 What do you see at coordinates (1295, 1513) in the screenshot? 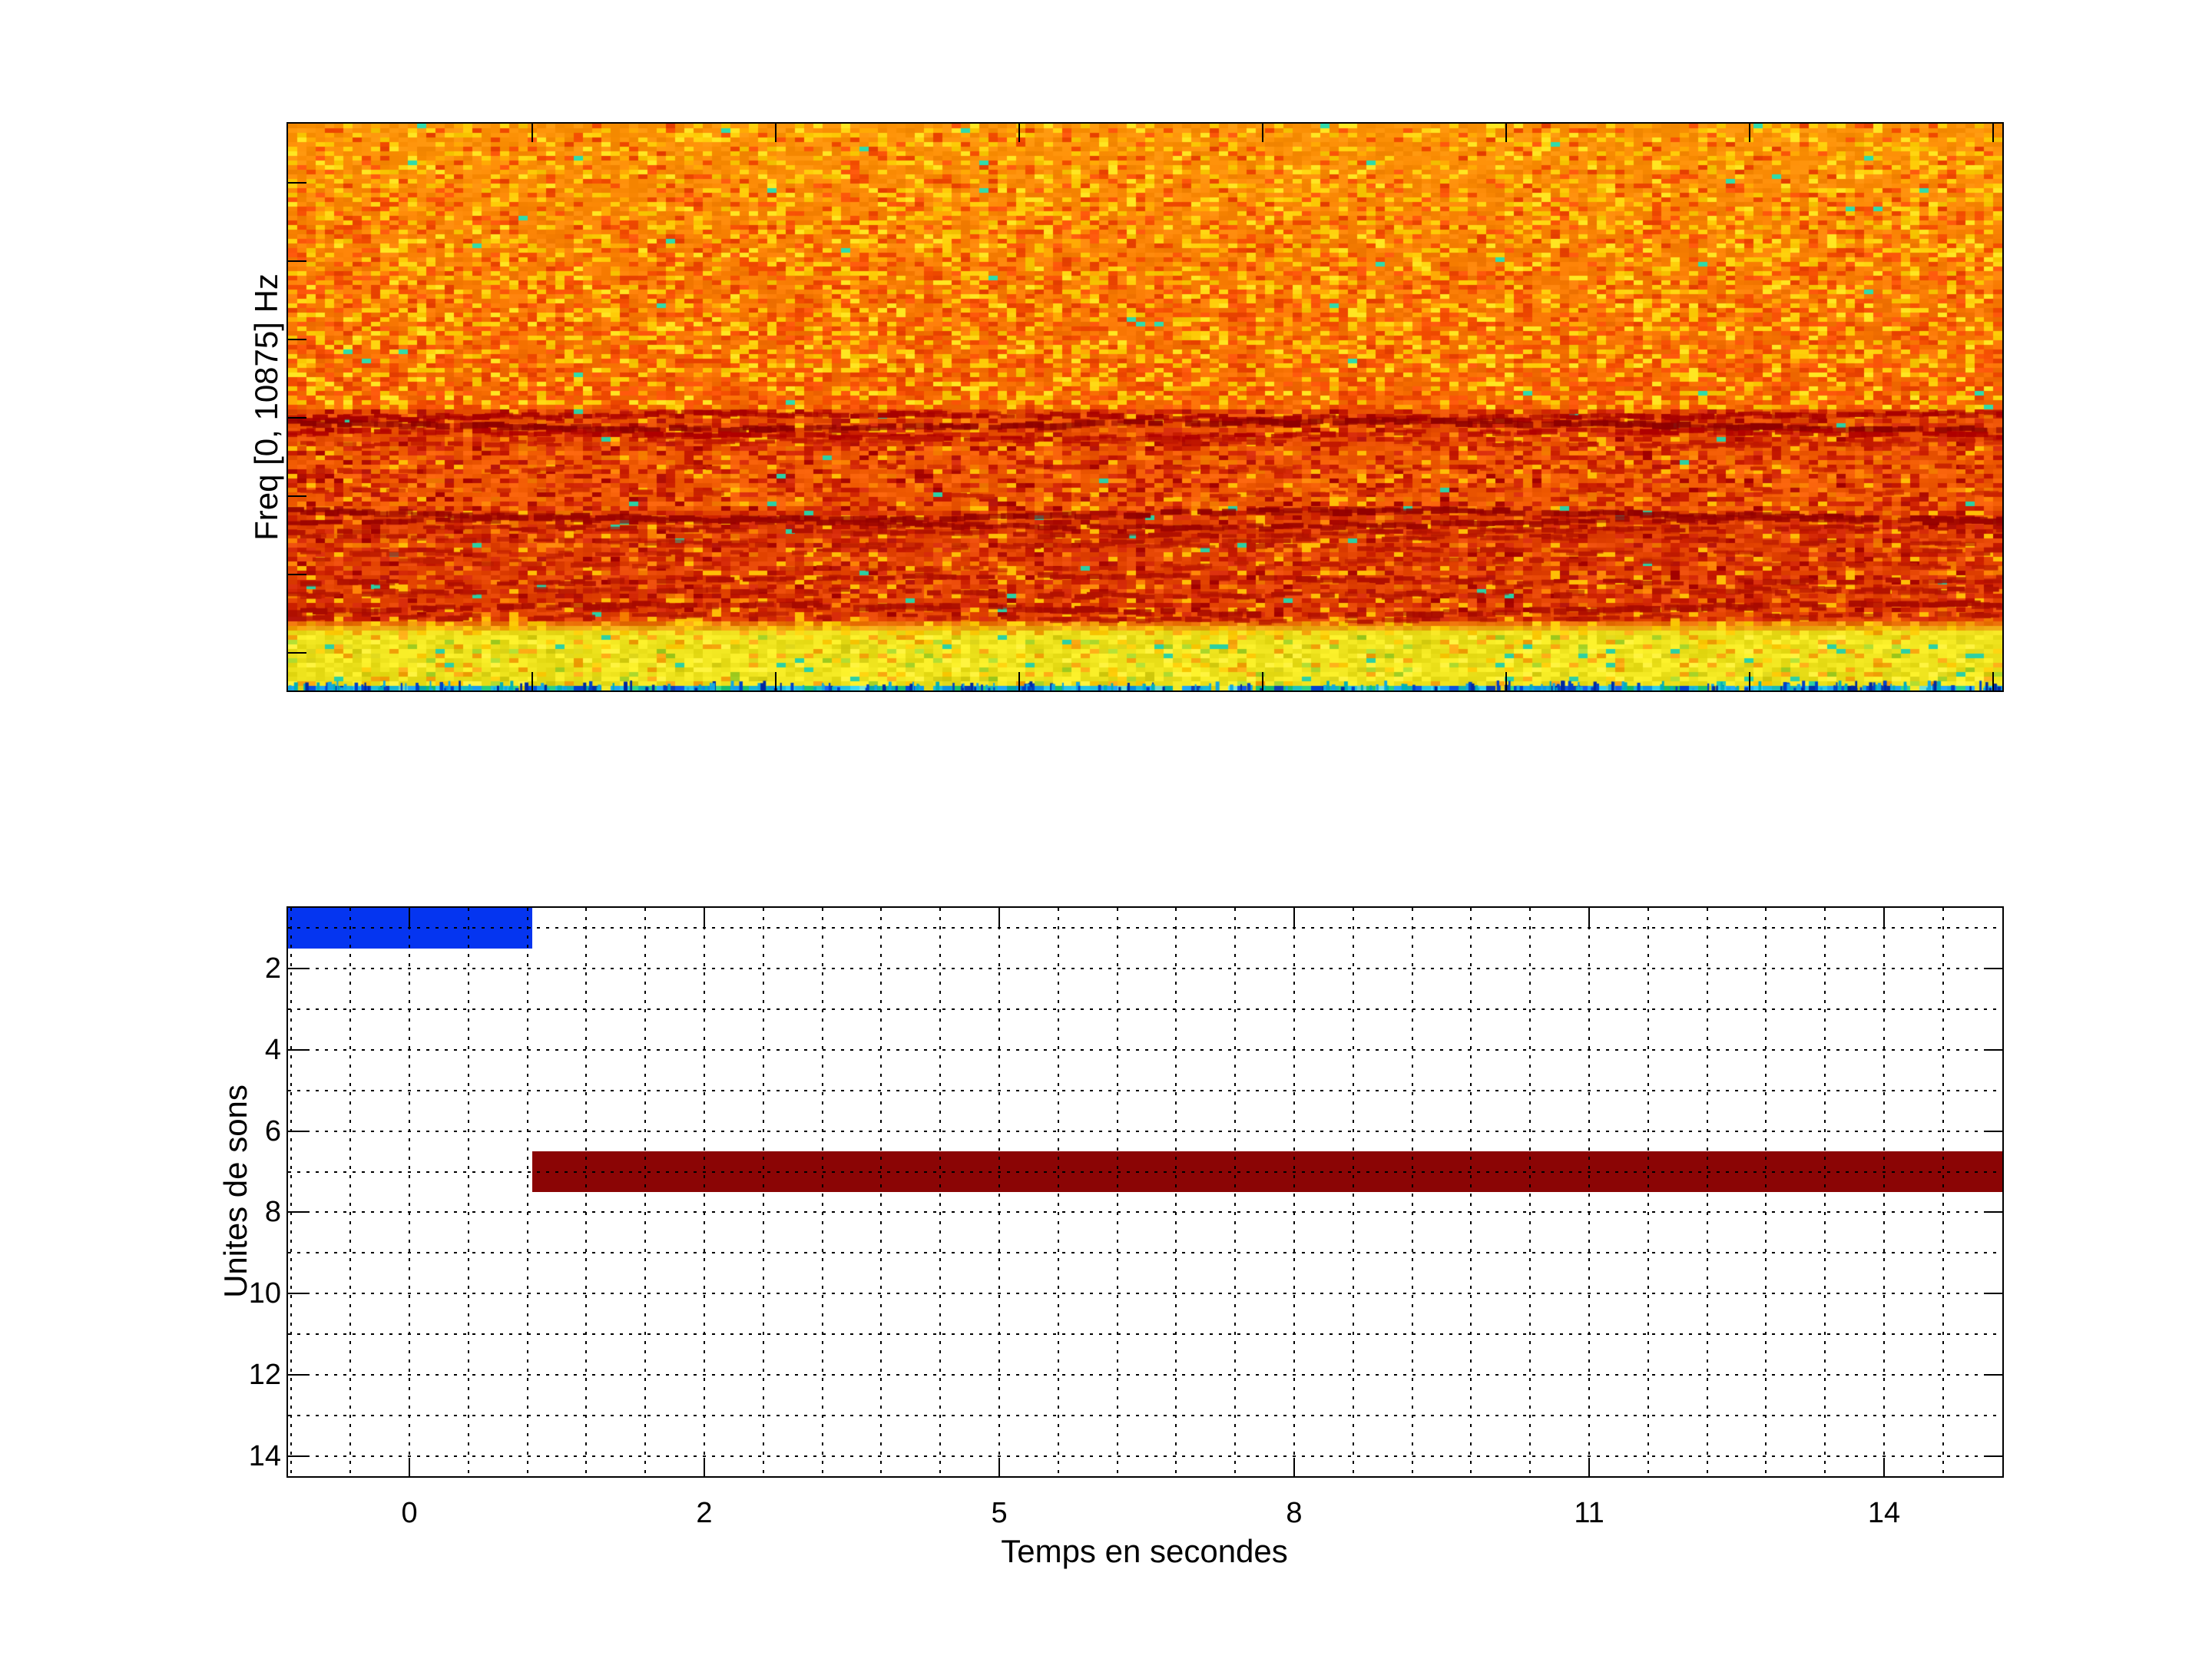
I see `x-tick-label: 8` at bounding box center [1295, 1513].